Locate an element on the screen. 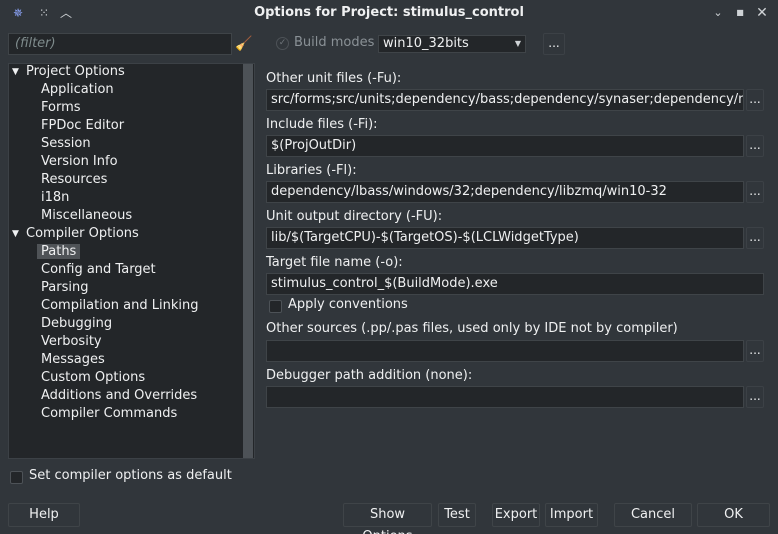 This screenshot has width=778, height=534. chevron-down-icon: ▼ is located at coordinates (517, 43).